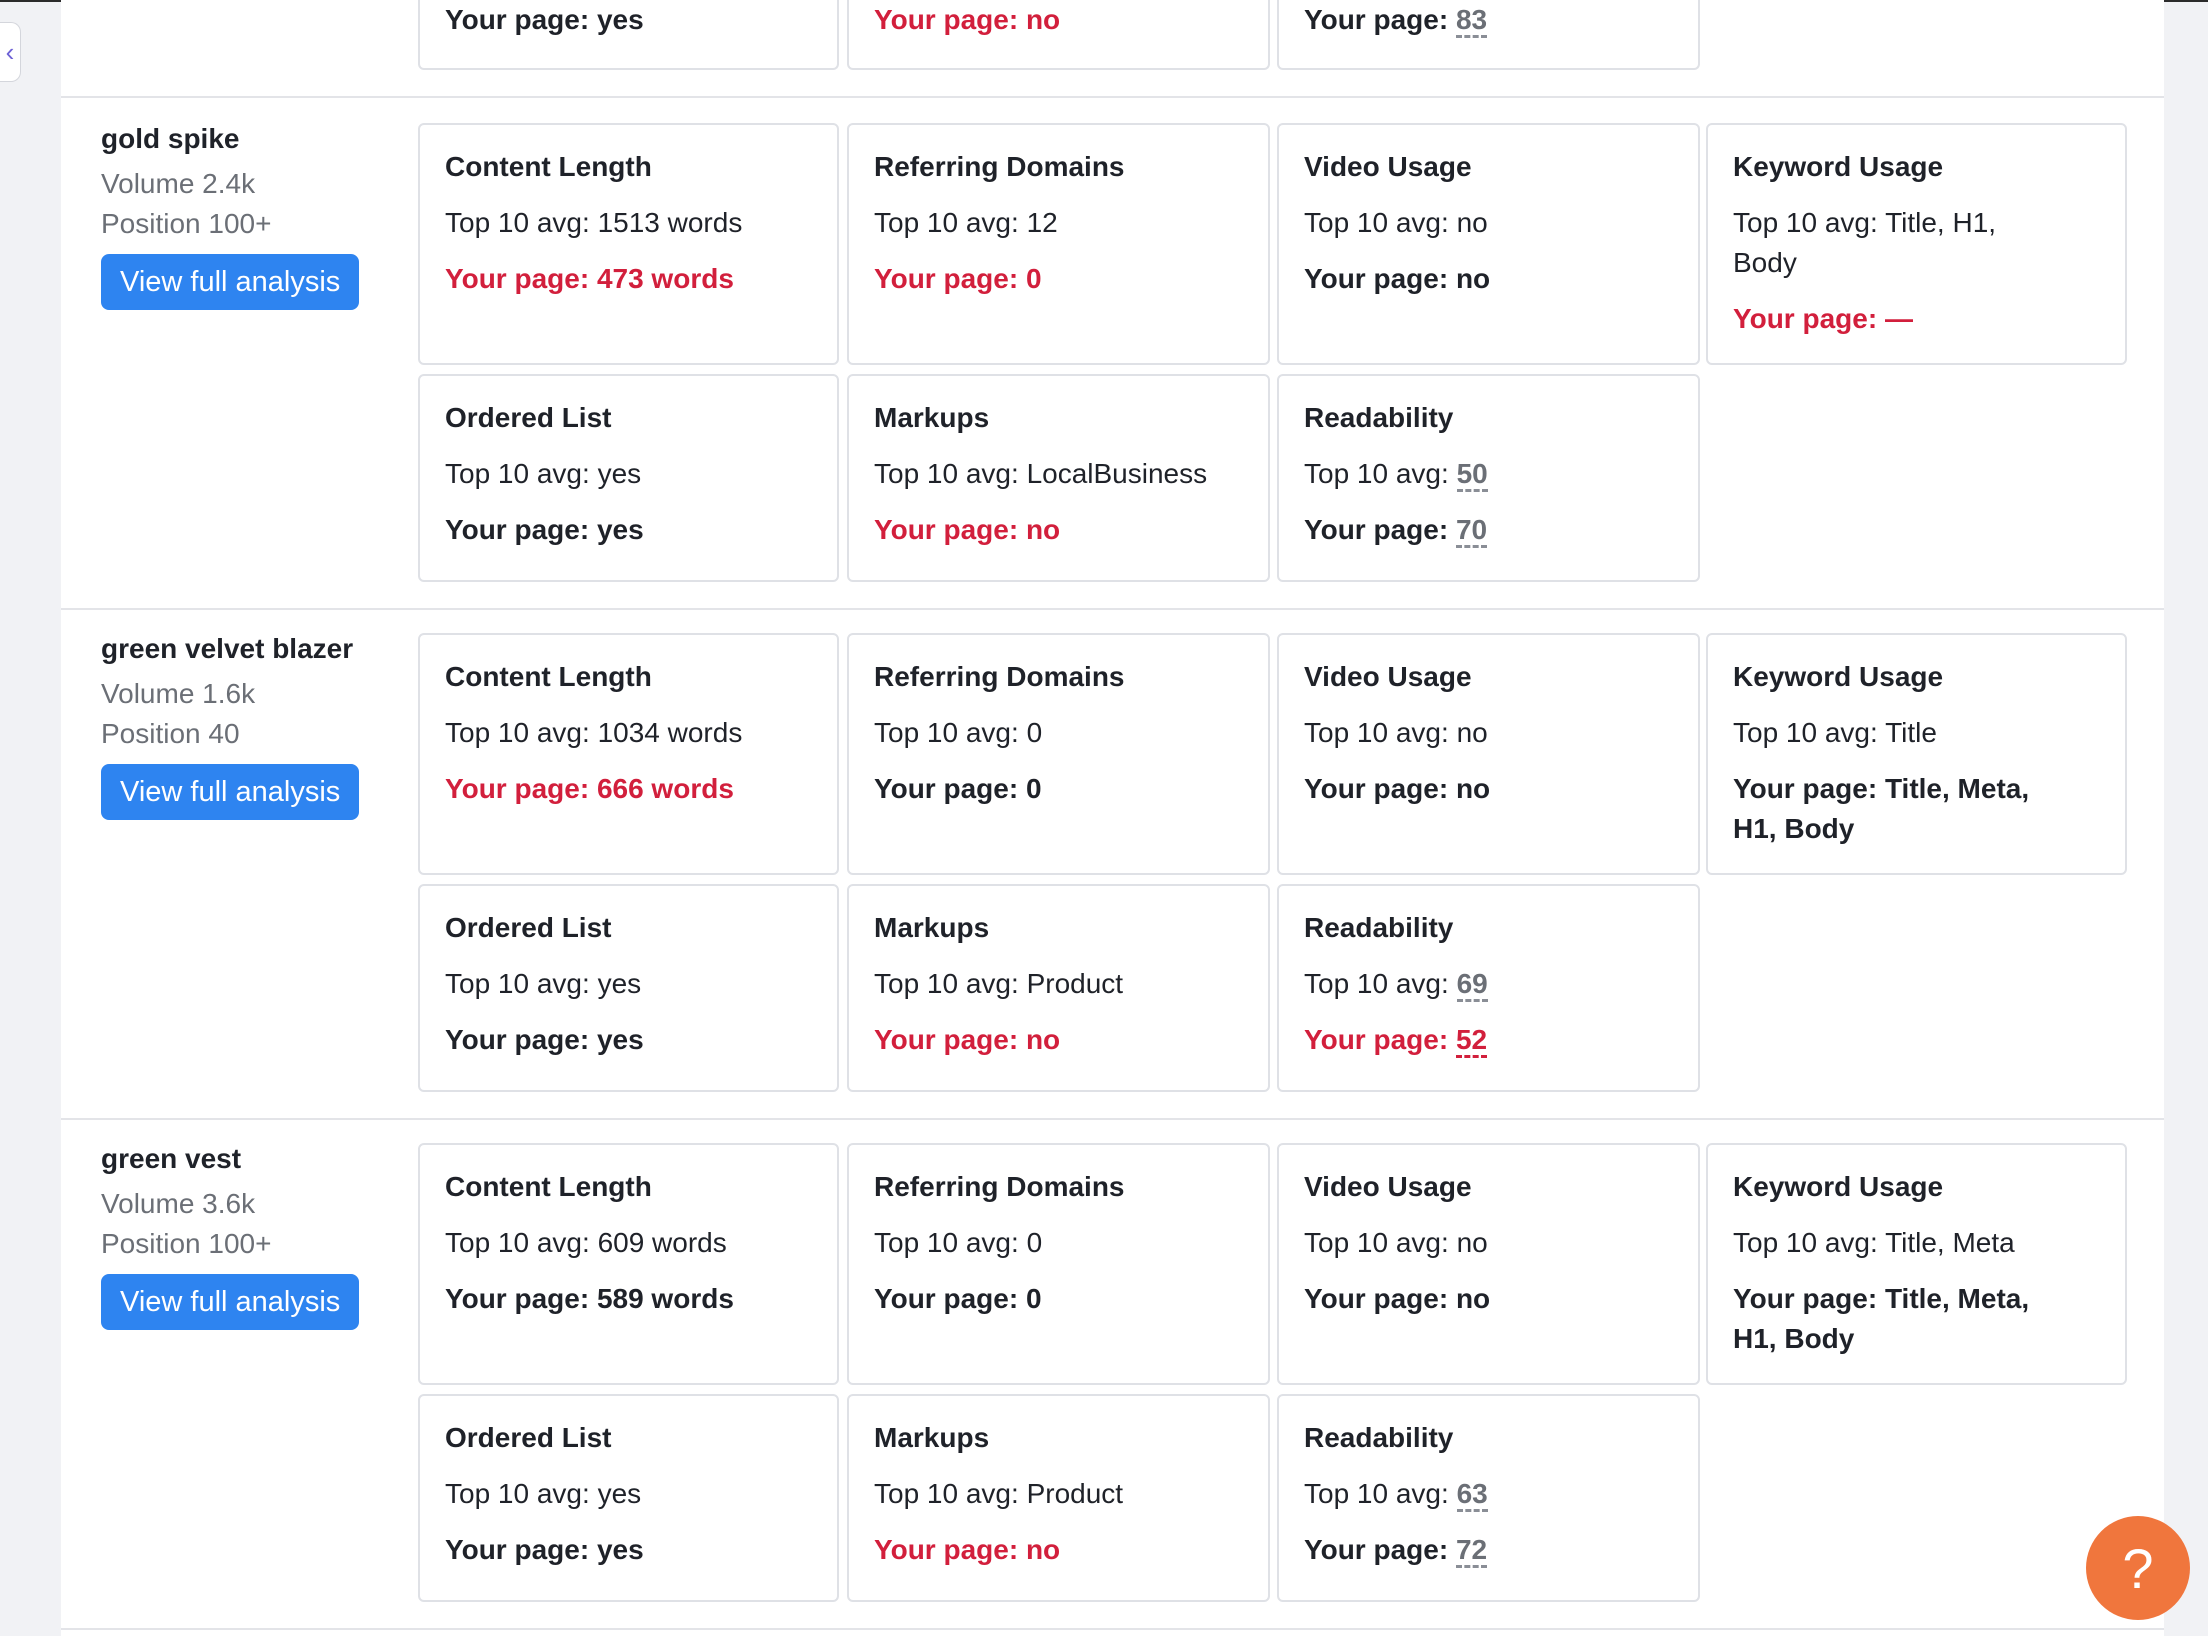 This screenshot has height=1636, width=2208. What do you see at coordinates (999, 1493) in the screenshot?
I see `top10-value: Top 10 avg: Product` at bounding box center [999, 1493].